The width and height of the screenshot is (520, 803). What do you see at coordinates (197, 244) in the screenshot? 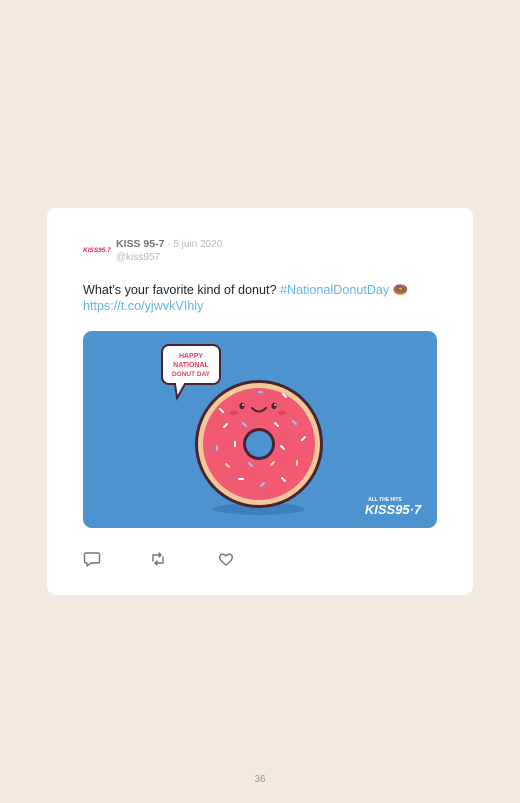
I see `tweet-date: 5 juin 2020` at bounding box center [197, 244].